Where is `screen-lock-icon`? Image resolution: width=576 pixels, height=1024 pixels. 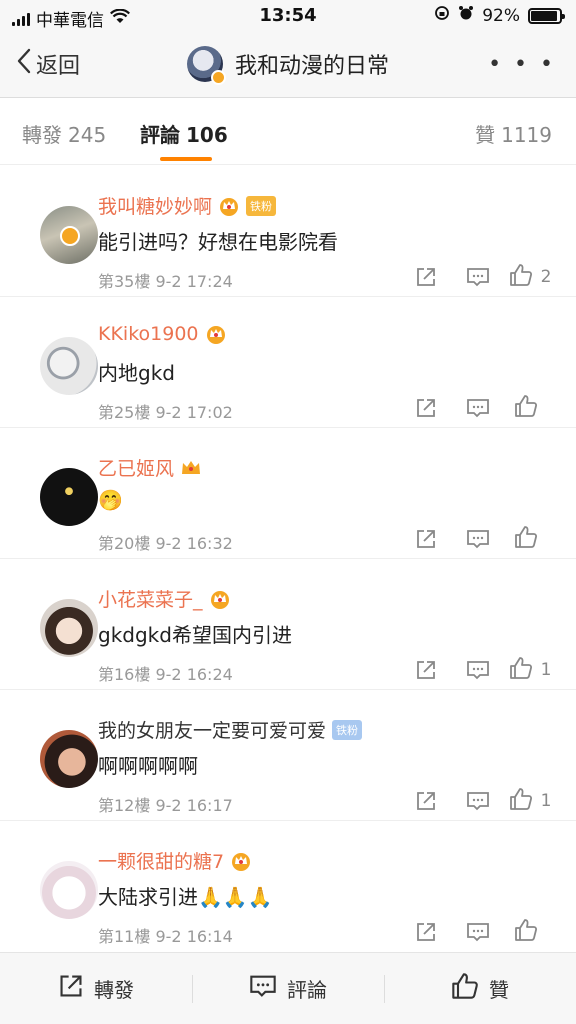 screen-lock-icon is located at coordinates (442, 15).